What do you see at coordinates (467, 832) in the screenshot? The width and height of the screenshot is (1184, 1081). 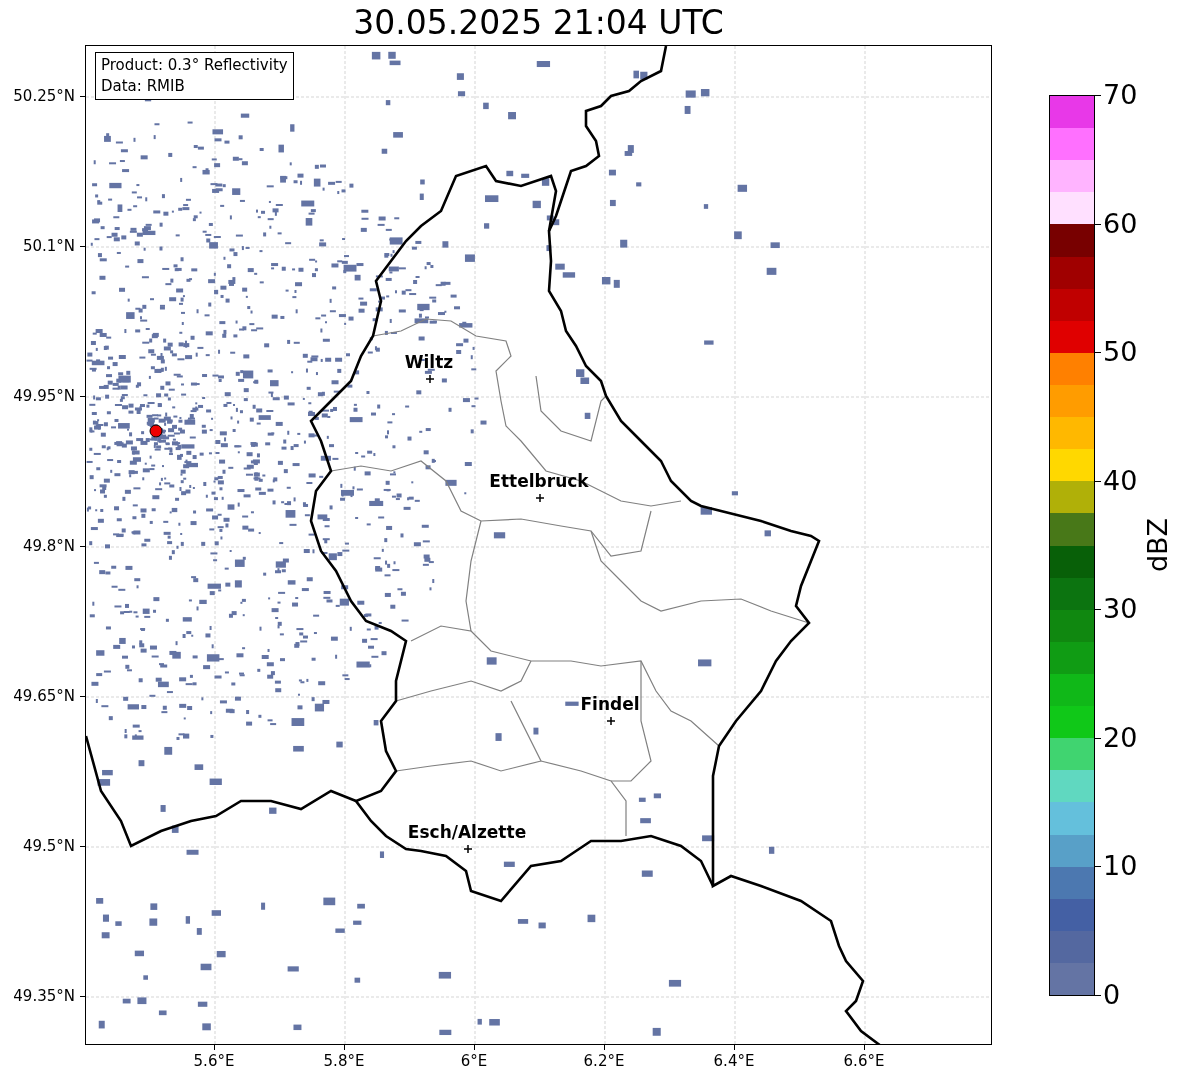 I see `city-label: Esch/Alzette` at bounding box center [467, 832].